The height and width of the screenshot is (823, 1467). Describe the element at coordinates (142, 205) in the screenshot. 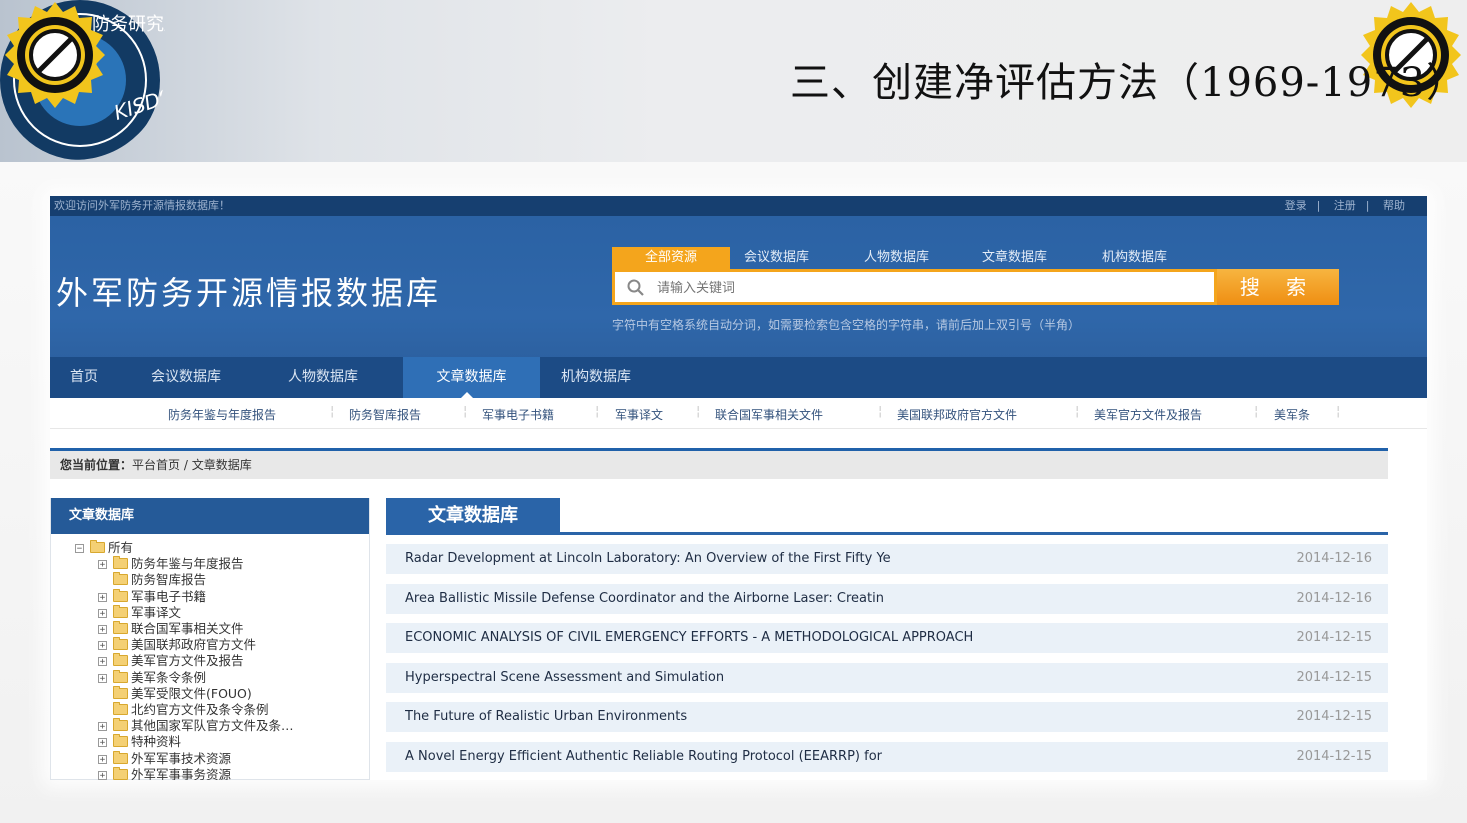

I see `welcome-text: 欢迎访问外军防务开源情报数据库！` at that location.